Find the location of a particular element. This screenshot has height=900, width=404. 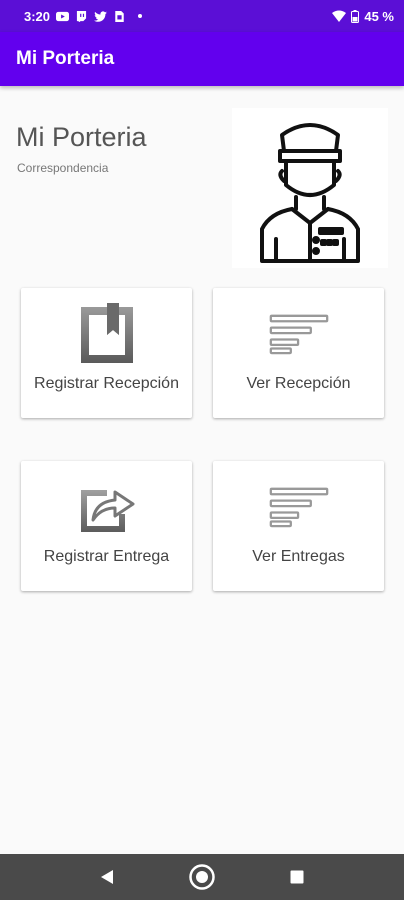

home-circle-icon is located at coordinates (202, 877).